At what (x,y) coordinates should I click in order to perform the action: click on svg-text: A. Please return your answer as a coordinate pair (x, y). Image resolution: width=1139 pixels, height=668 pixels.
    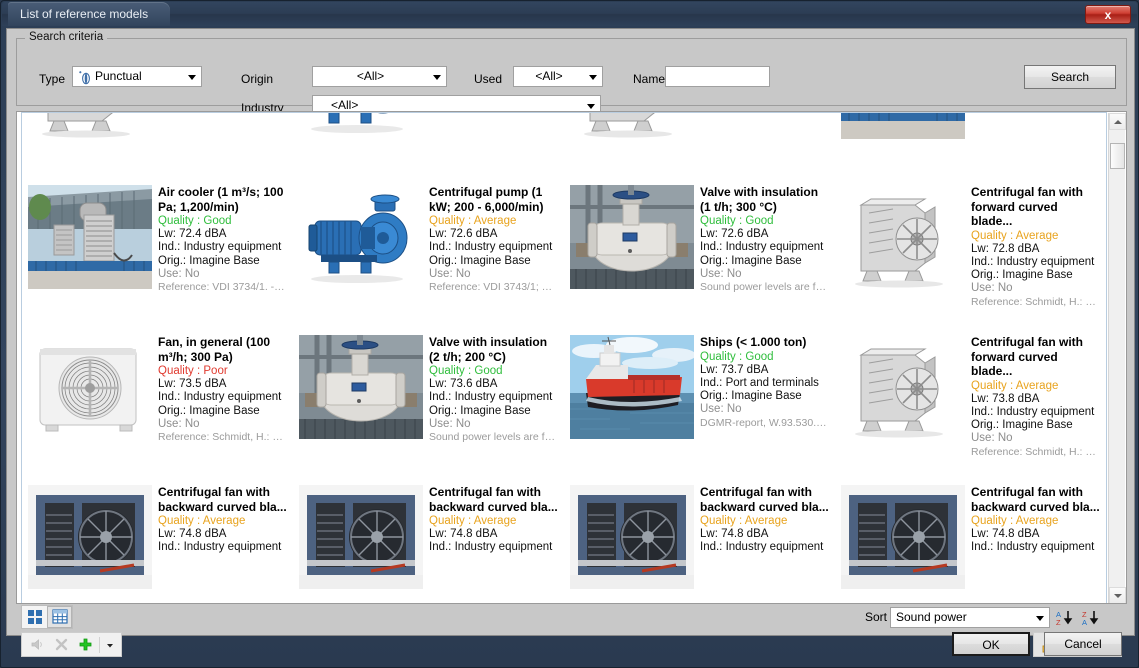
    Looking at the image, I should click on (1084, 622).